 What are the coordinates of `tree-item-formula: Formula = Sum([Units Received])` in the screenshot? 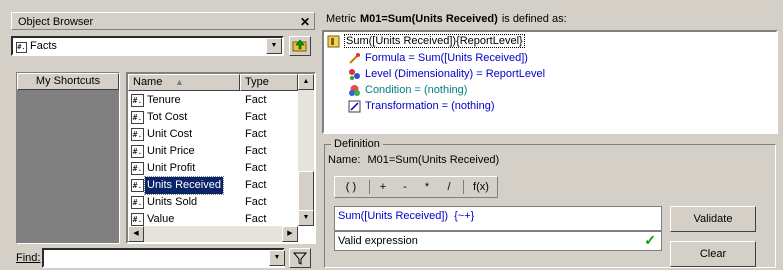 It's located at (438, 58).